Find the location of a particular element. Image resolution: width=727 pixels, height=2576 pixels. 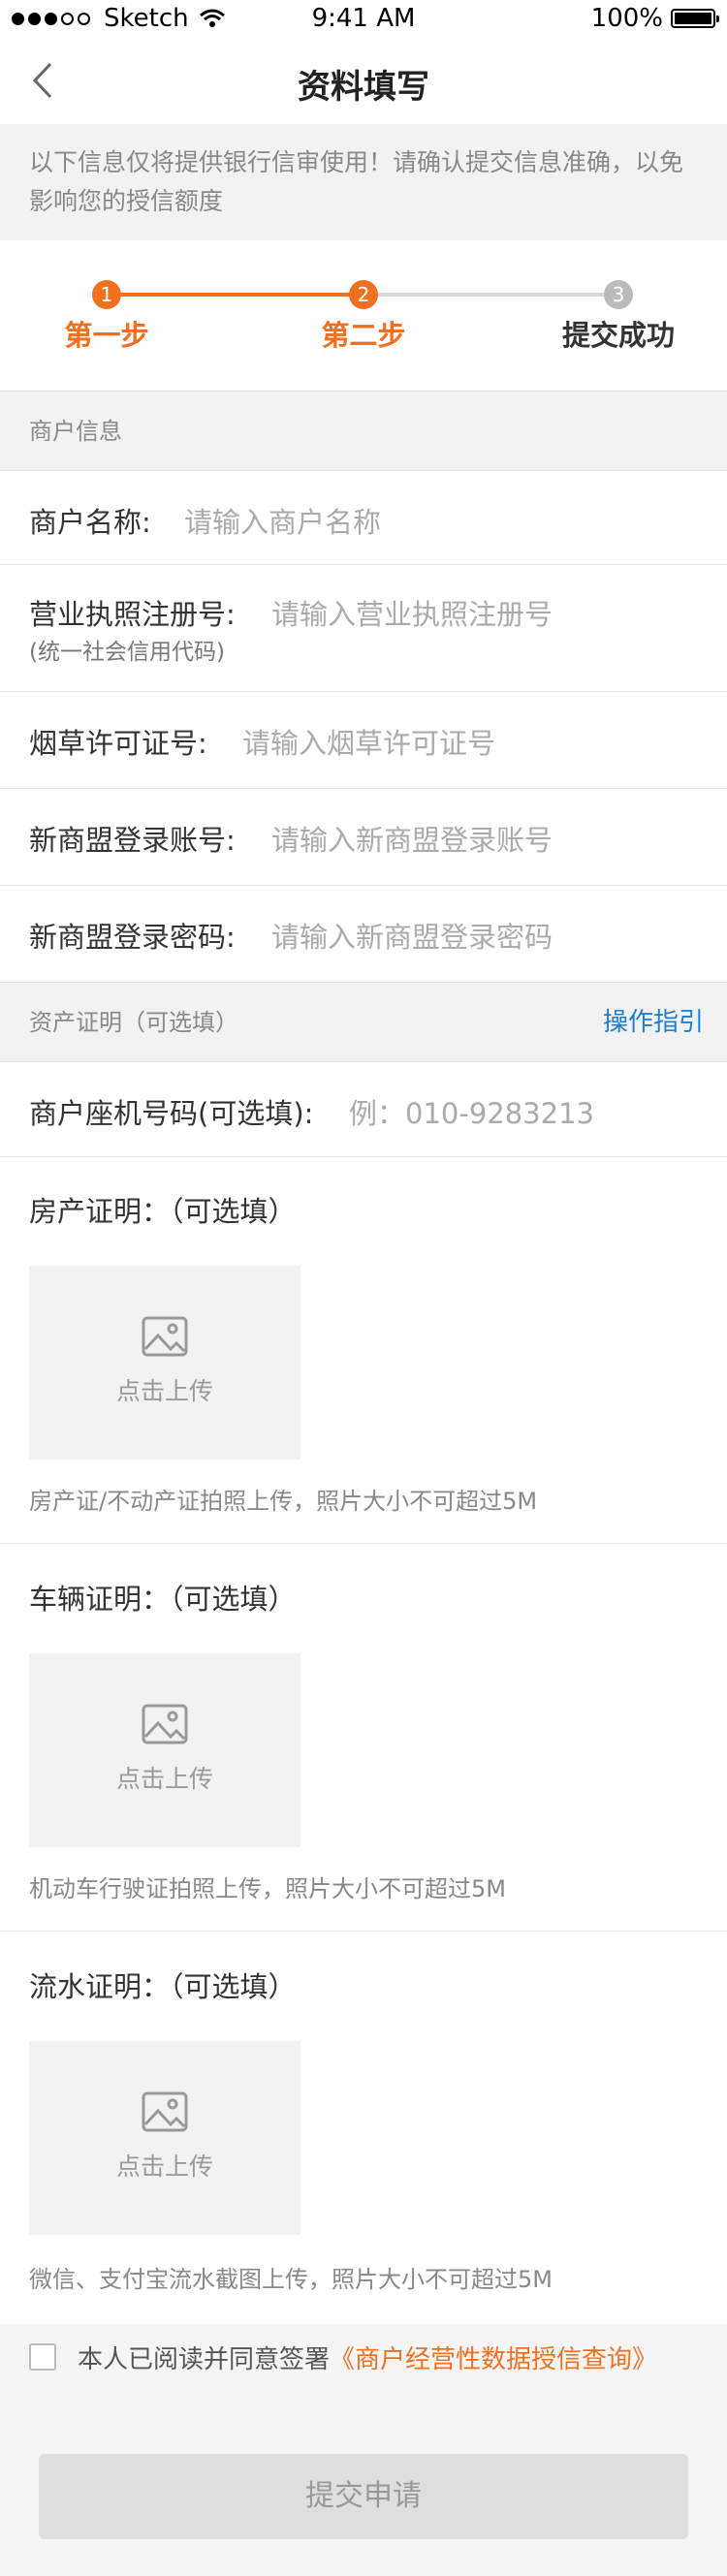

battery-info: 100% is located at coordinates (654, 18).